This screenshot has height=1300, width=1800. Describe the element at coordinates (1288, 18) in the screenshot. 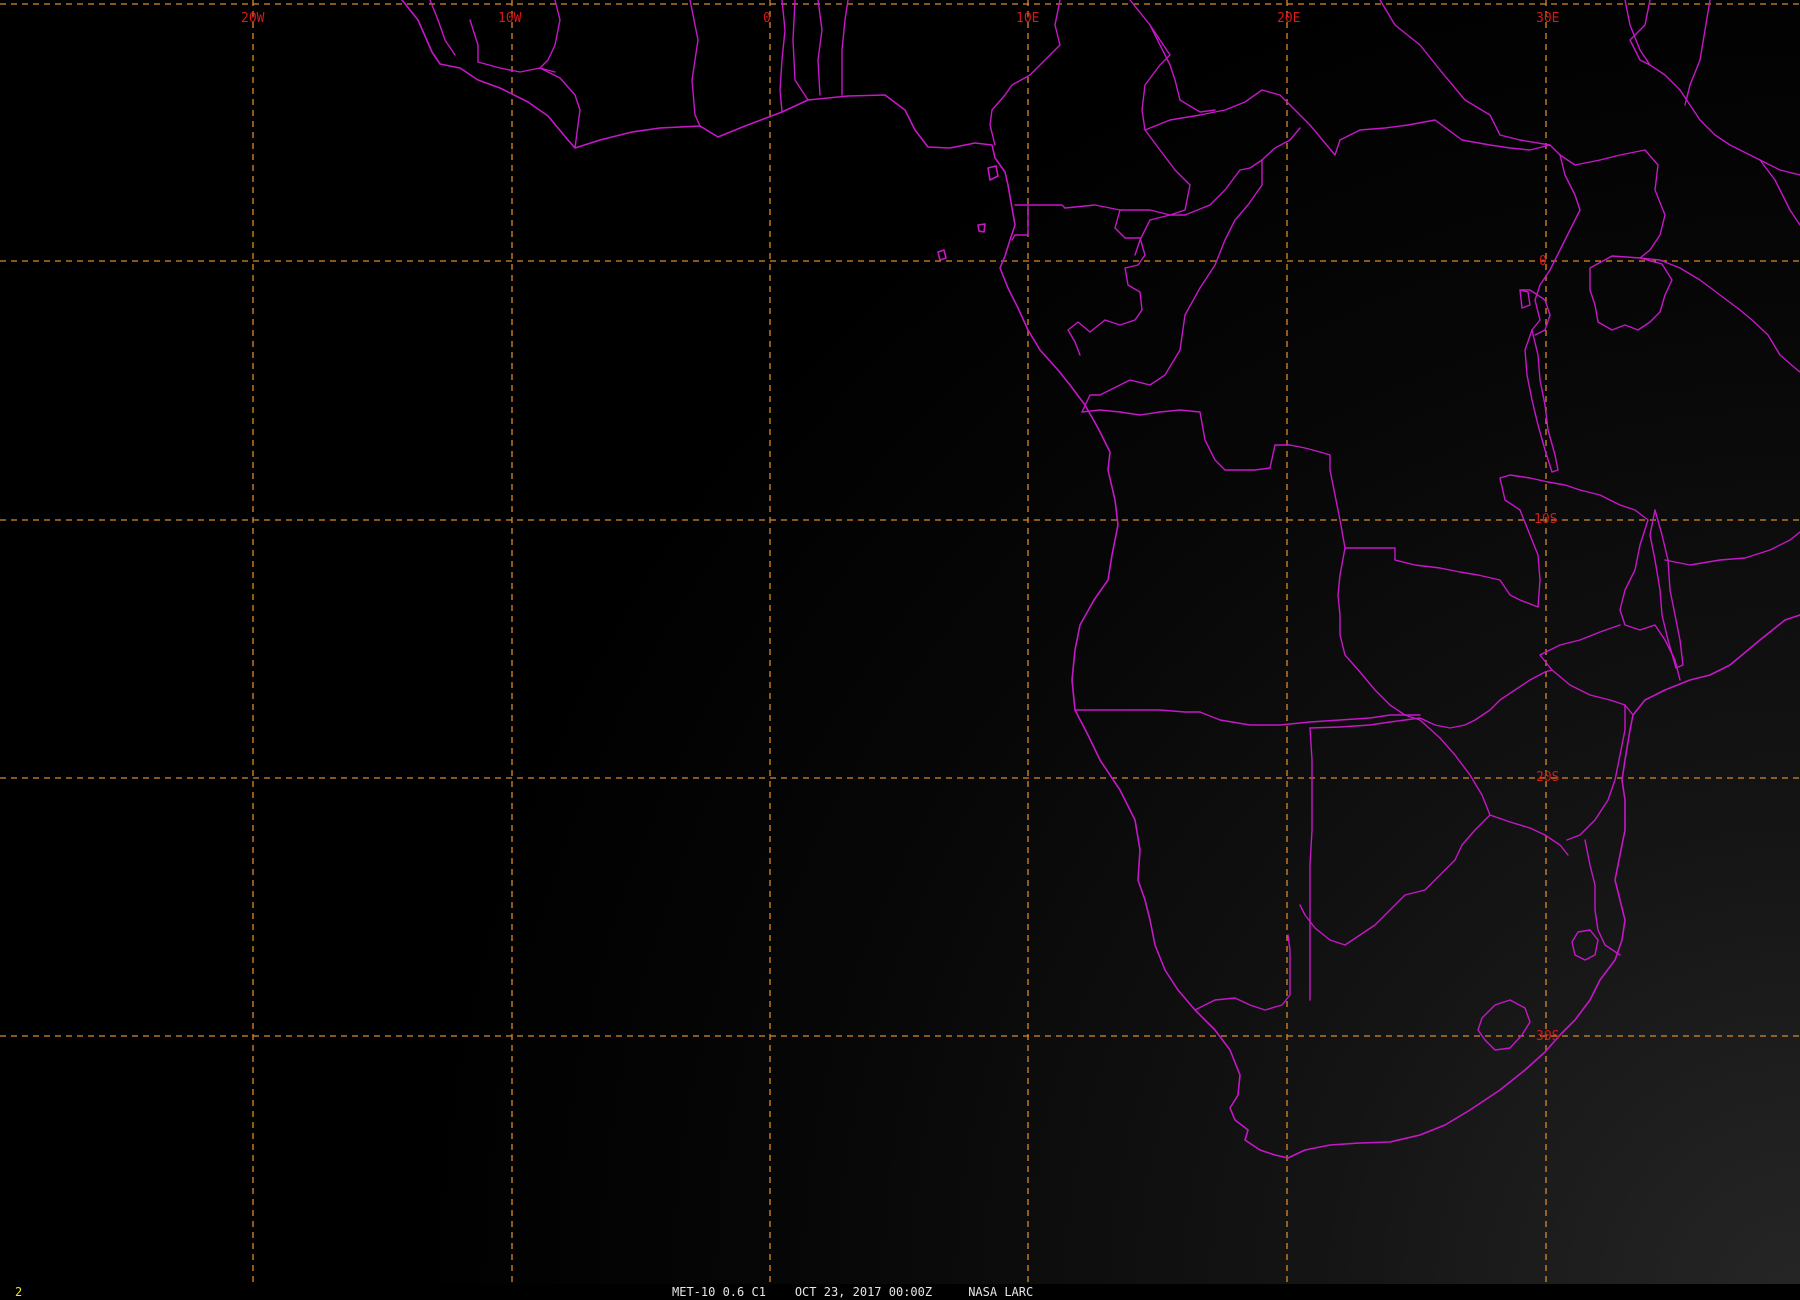

I see `longitude-label-20e: 20E` at that location.